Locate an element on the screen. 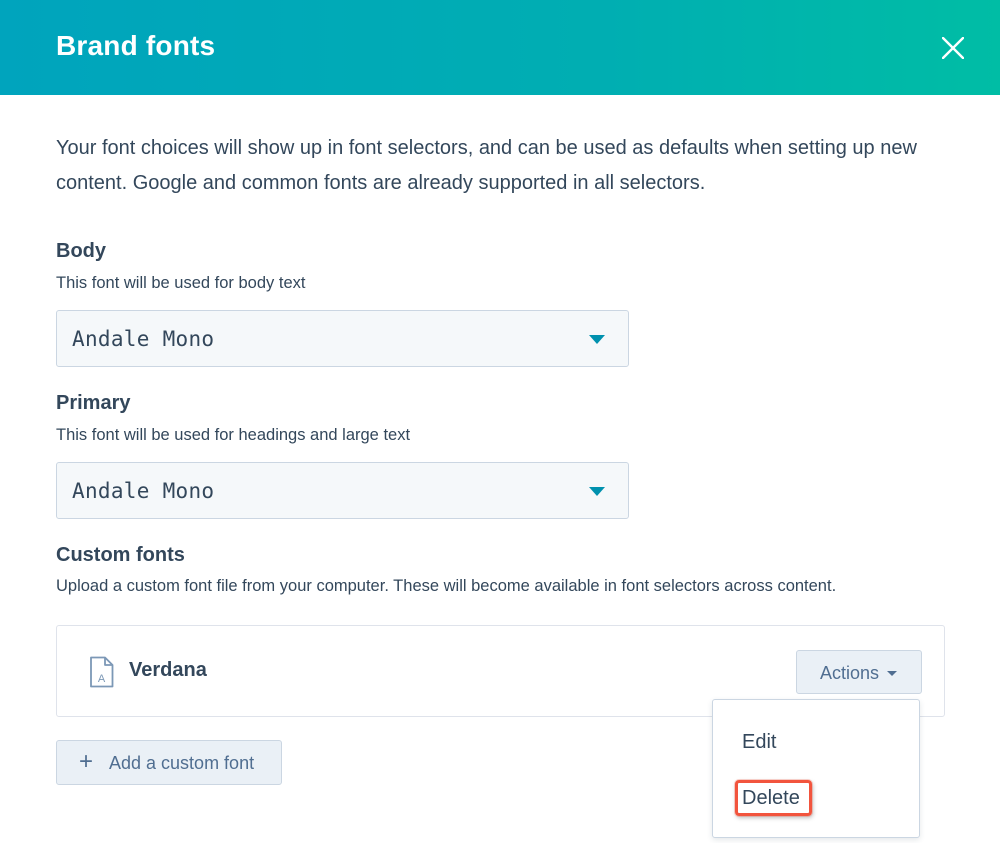 The height and width of the screenshot is (843, 1000). dialog-title: Brand fonts is located at coordinates (136, 45).